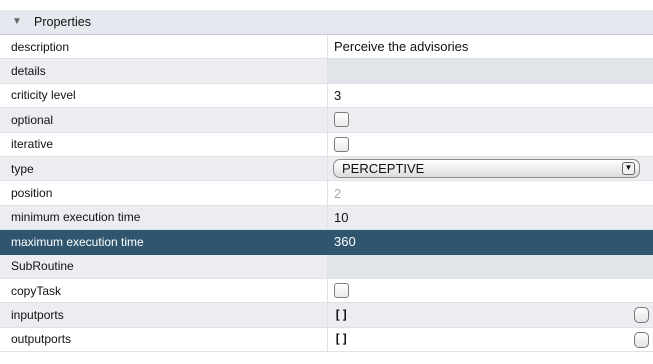 The height and width of the screenshot is (364, 653). I want to click on property-row-optional: optional, so click(326, 120).